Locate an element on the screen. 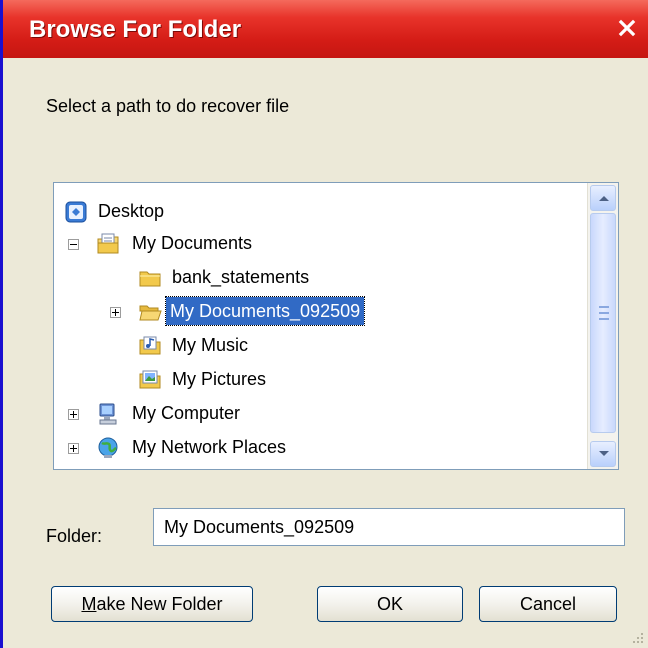 The image size is (648, 648). dialog-title: Browse For Folder is located at coordinates (135, 29).